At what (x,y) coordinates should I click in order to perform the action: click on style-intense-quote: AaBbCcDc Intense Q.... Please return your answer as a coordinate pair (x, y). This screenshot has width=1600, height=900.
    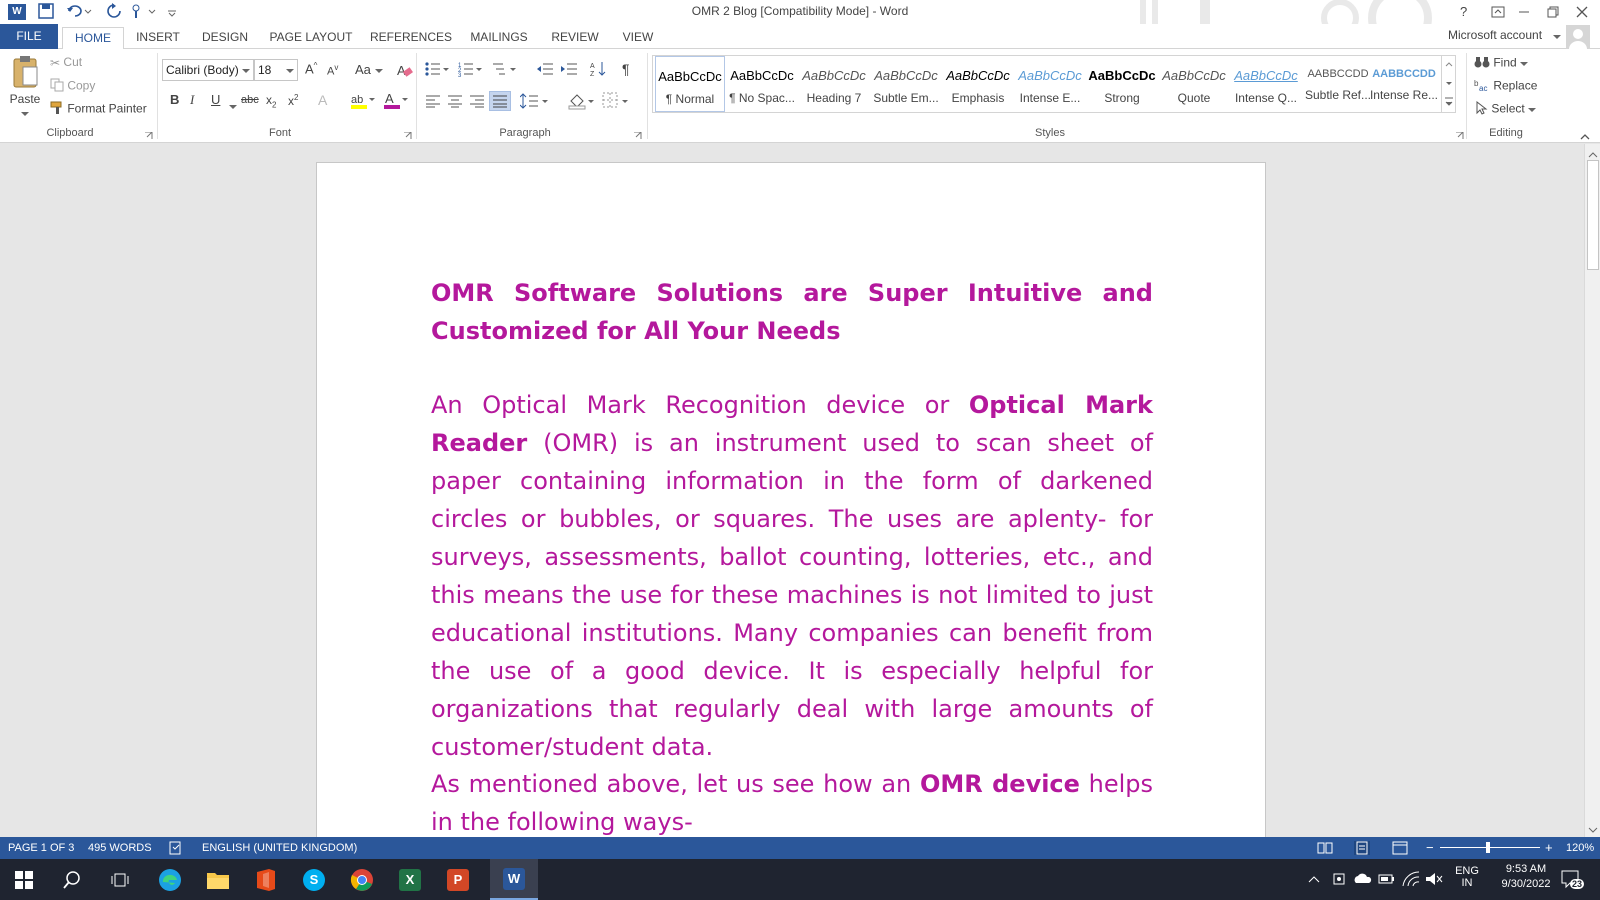
    Looking at the image, I should click on (1266, 84).